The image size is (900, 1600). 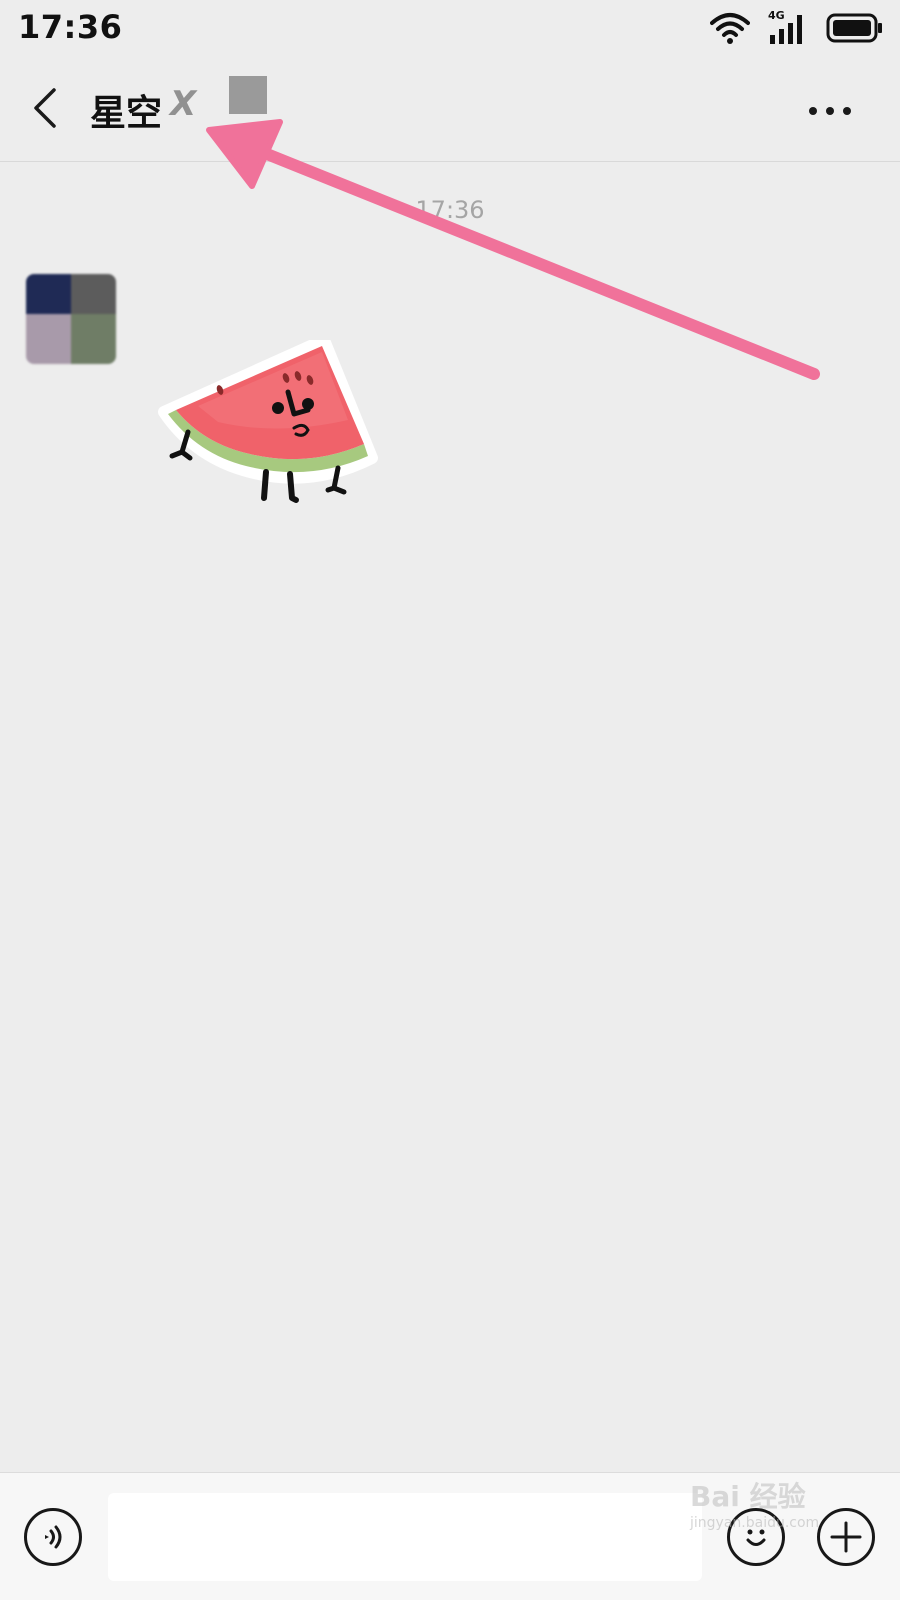 What do you see at coordinates (405, 1537) in the screenshot?
I see `message-input` at bounding box center [405, 1537].